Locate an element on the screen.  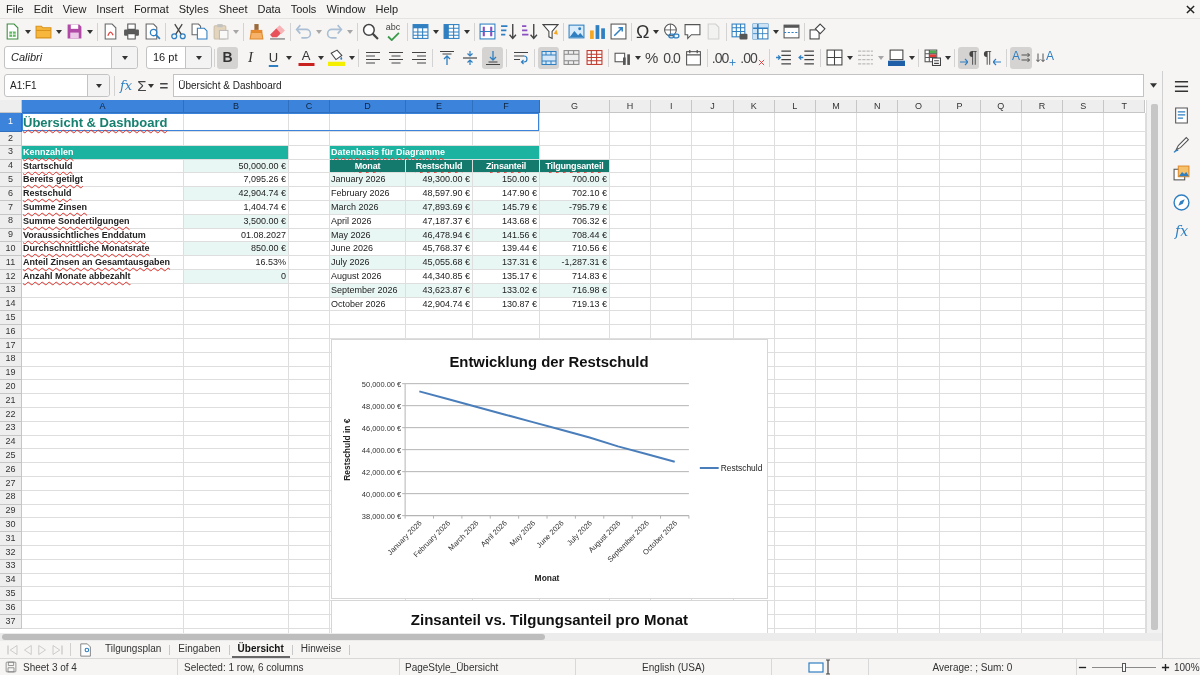
menu-item: Edit is located at coordinates (43, 9).